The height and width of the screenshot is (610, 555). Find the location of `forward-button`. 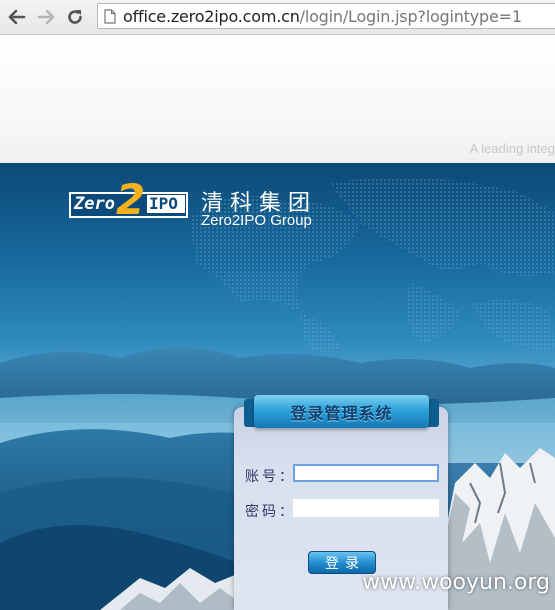

forward-button is located at coordinates (46, 17).